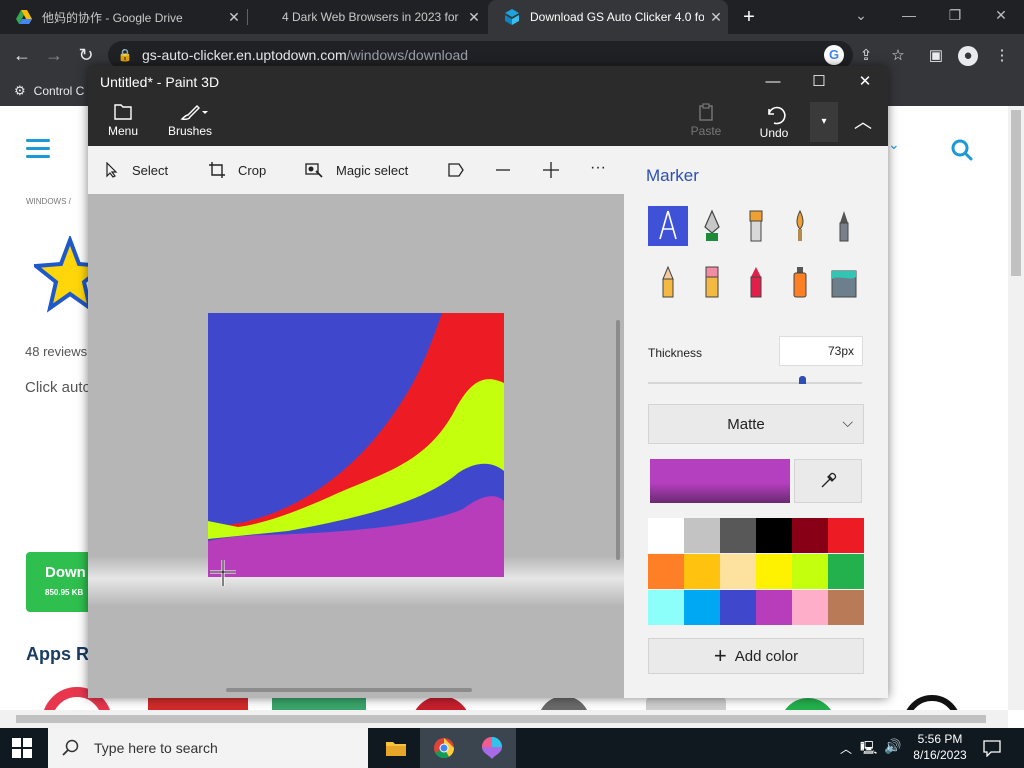 The width and height of the screenshot is (1024, 768). Describe the element at coordinates (356, 445) in the screenshot. I see `drawing-canvas` at that location.